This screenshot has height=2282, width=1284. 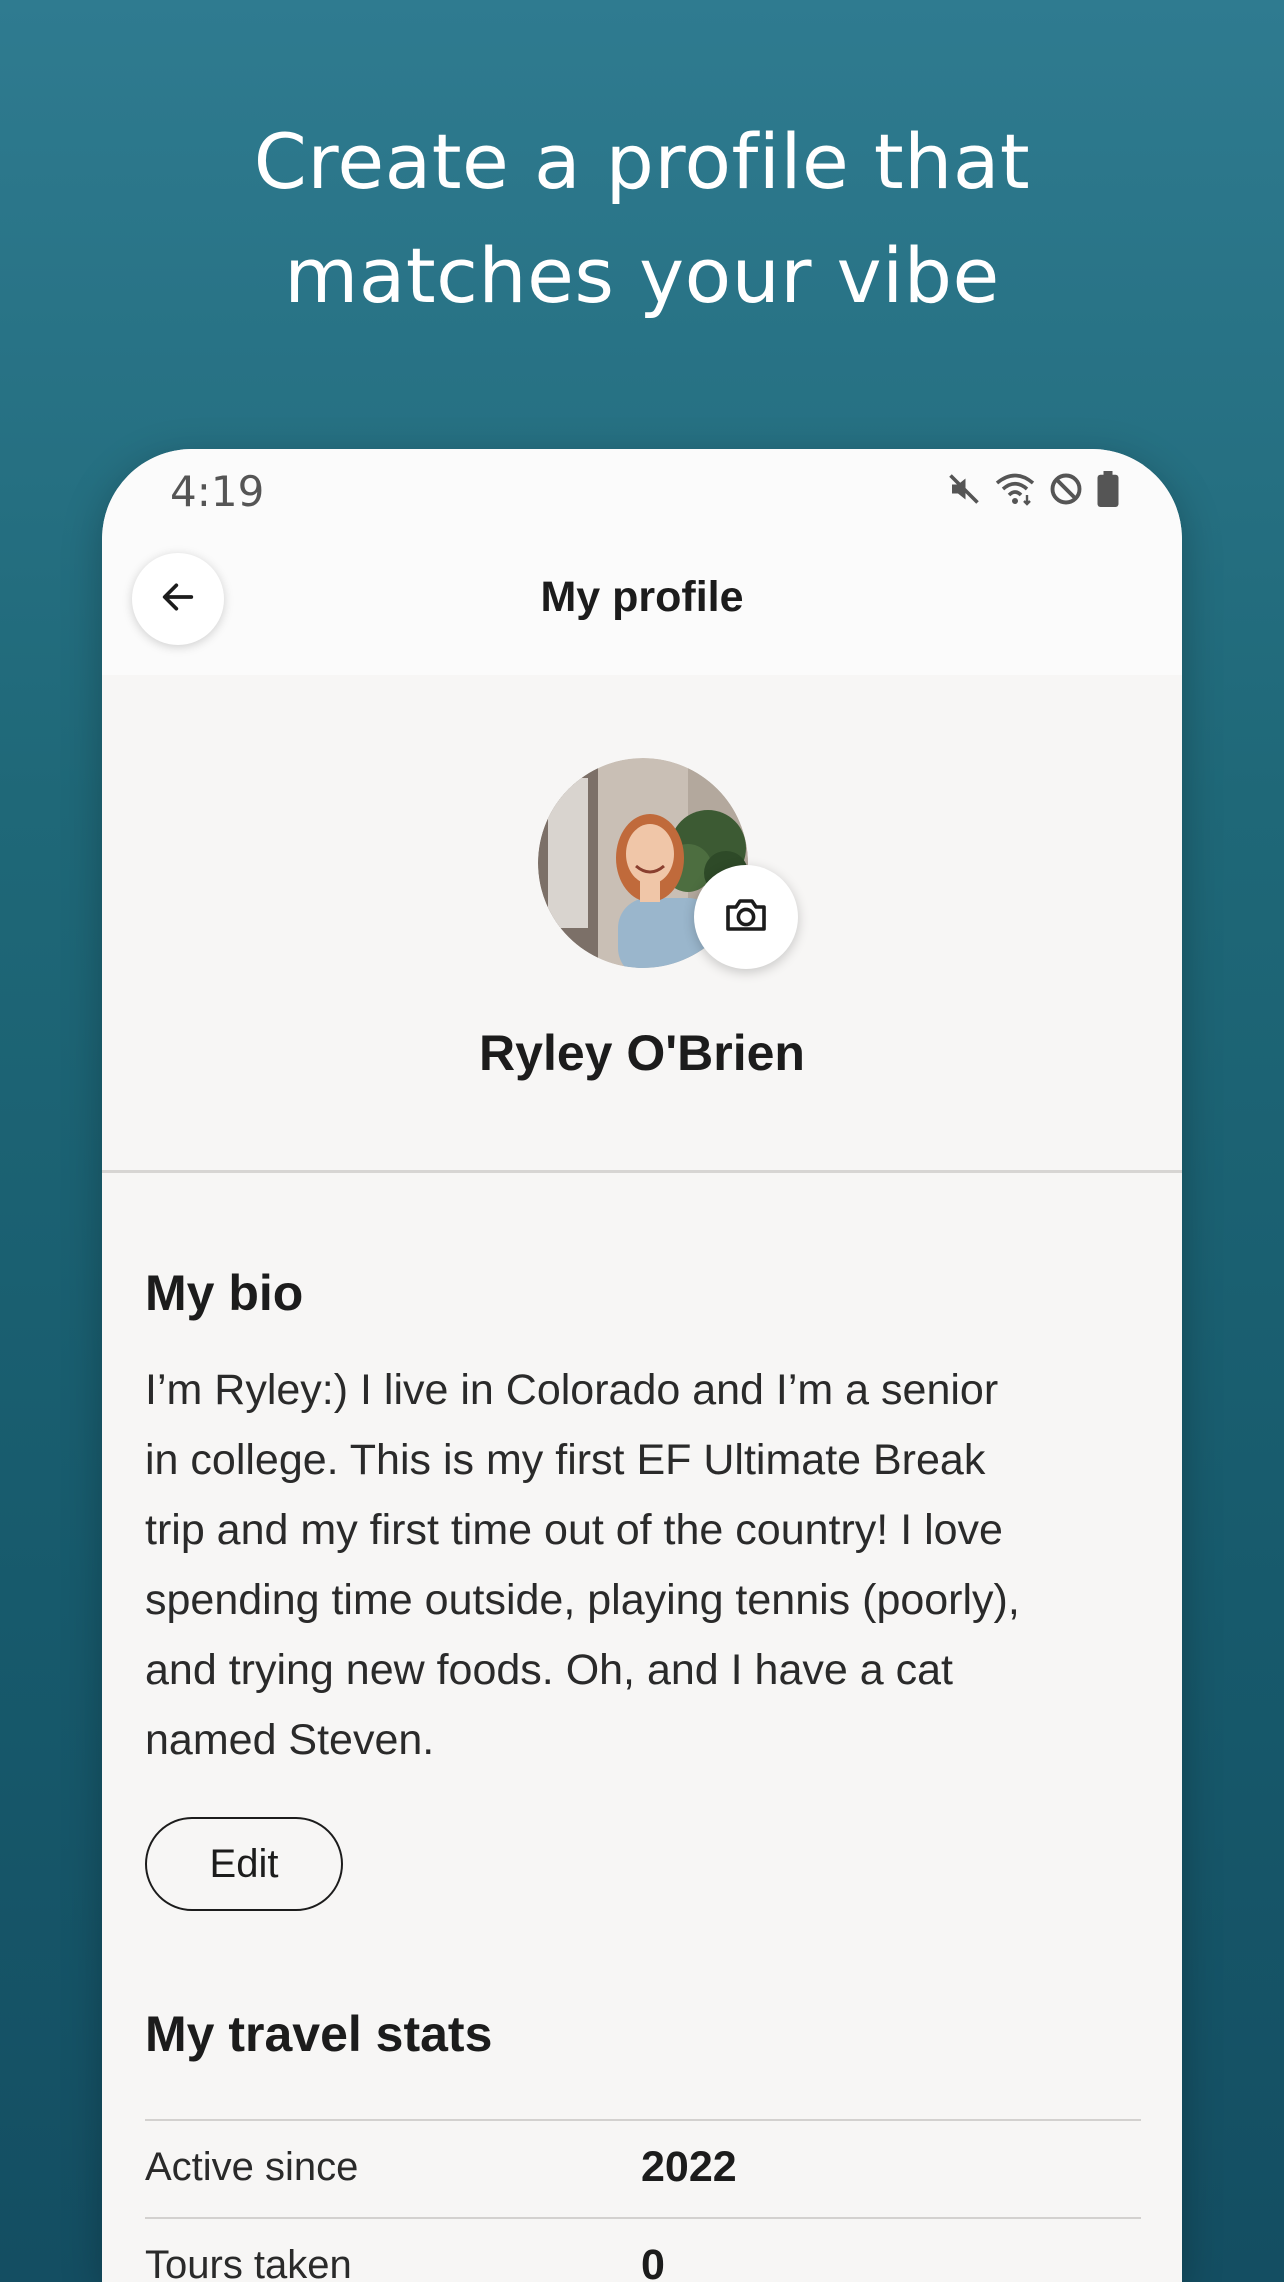 What do you see at coordinates (244, 1864) in the screenshot?
I see `edit-bio-button: Edit` at bounding box center [244, 1864].